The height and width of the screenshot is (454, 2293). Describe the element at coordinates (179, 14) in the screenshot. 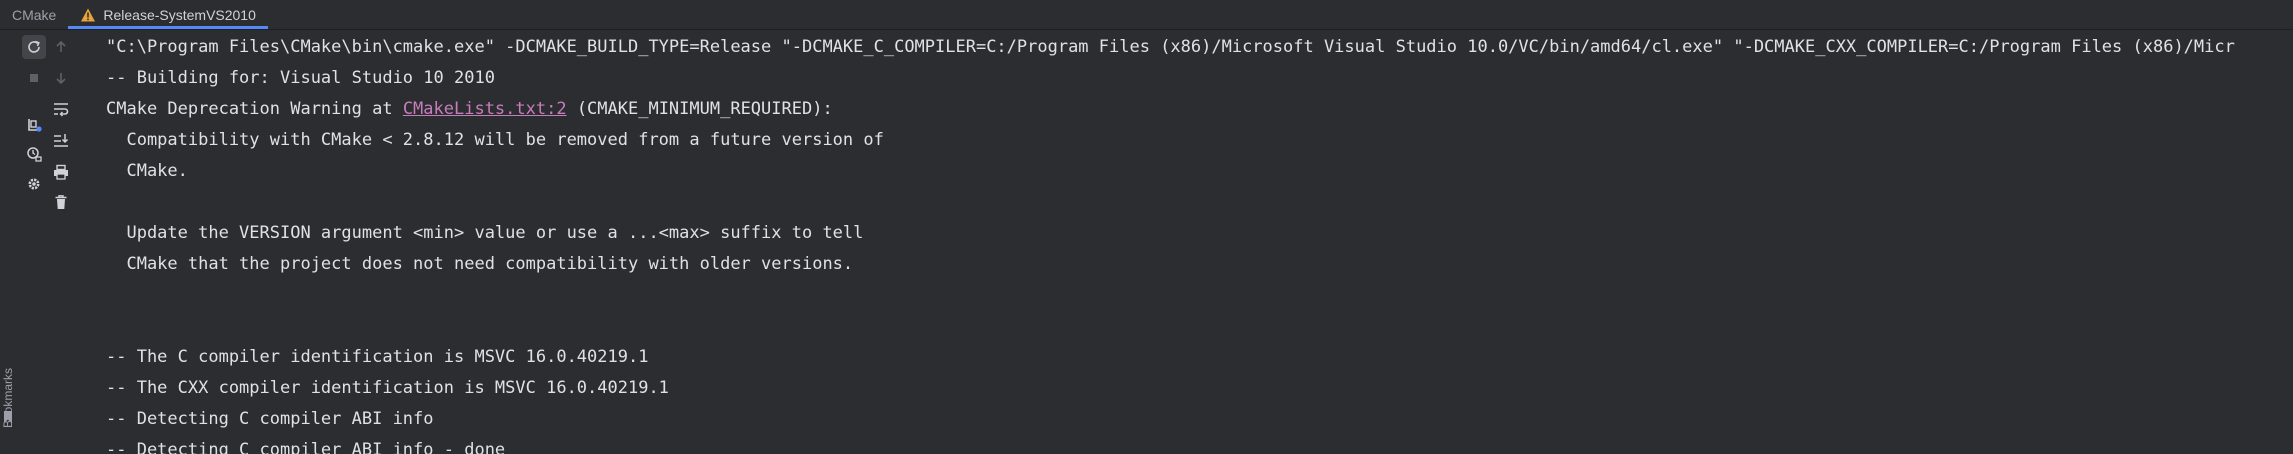

I see `tab-label: Release-SystemVS2010` at that location.